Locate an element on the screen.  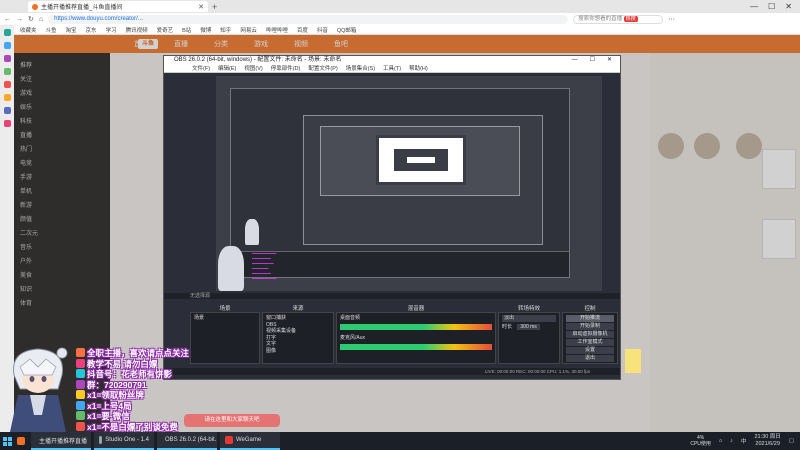
mixer-track-label: 麦克风/Aux is located at coordinates (353, 338).